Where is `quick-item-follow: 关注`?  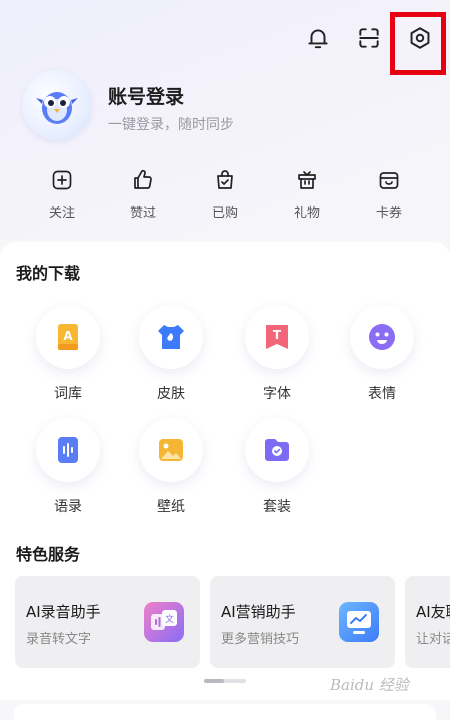
quick-item-follow: 关注 is located at coordinates (62, 194).